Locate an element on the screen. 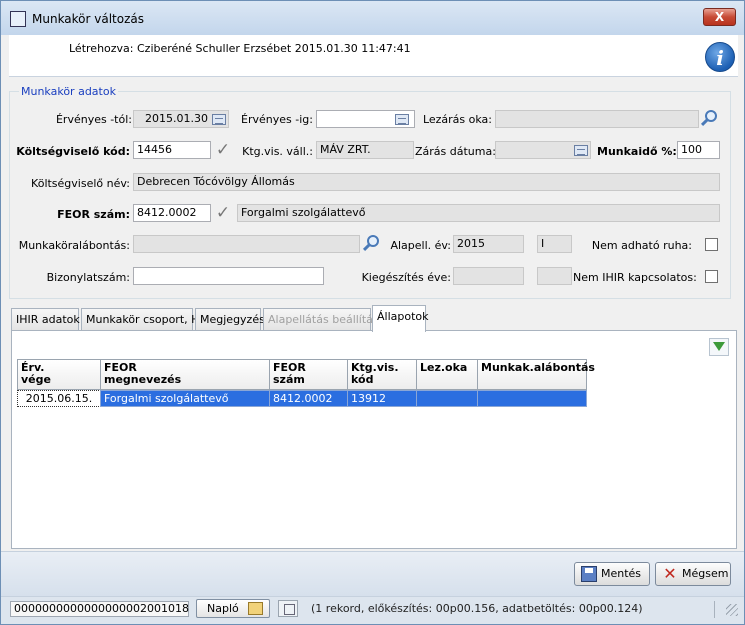 This screenshot has height=625, width=745. bizonylatszam-label: Bizonylatszám: is located at coordinates (88, 277).